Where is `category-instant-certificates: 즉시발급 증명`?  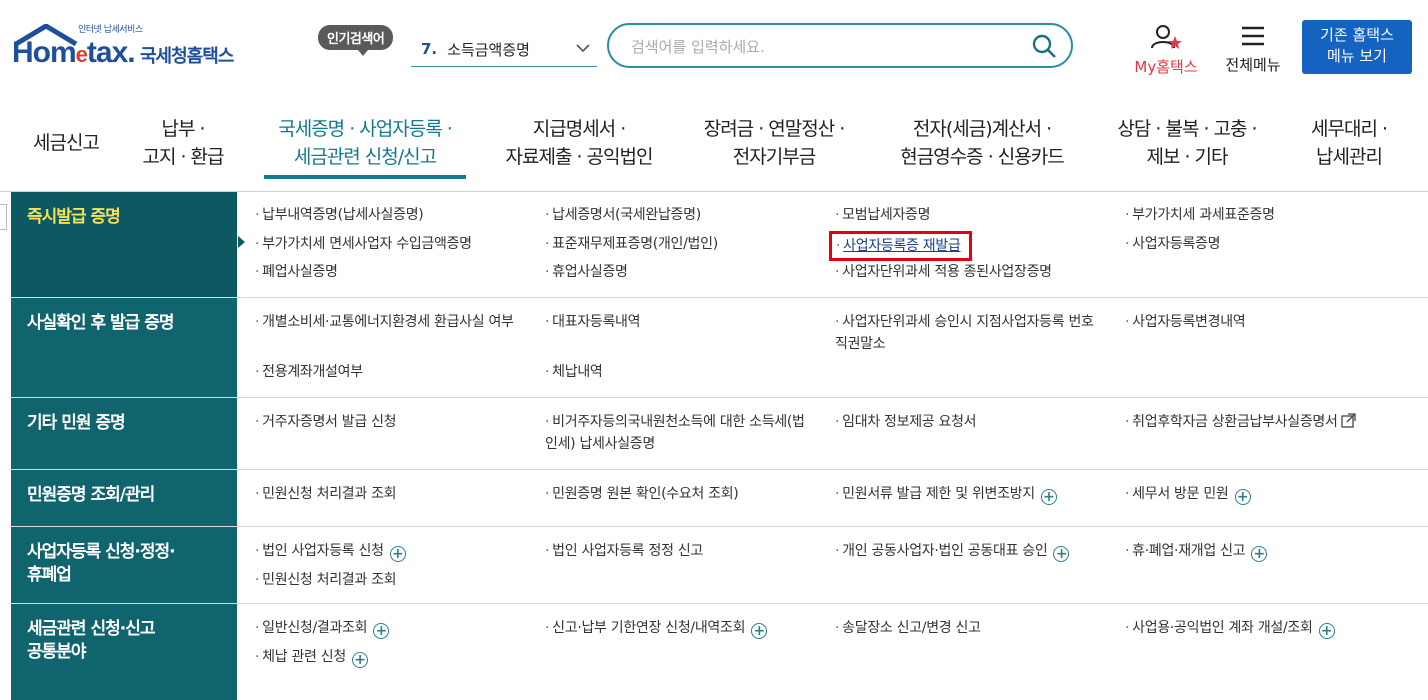
category-instant-certificates: 즉시발급 증명 is located at coordinates (124, 244).